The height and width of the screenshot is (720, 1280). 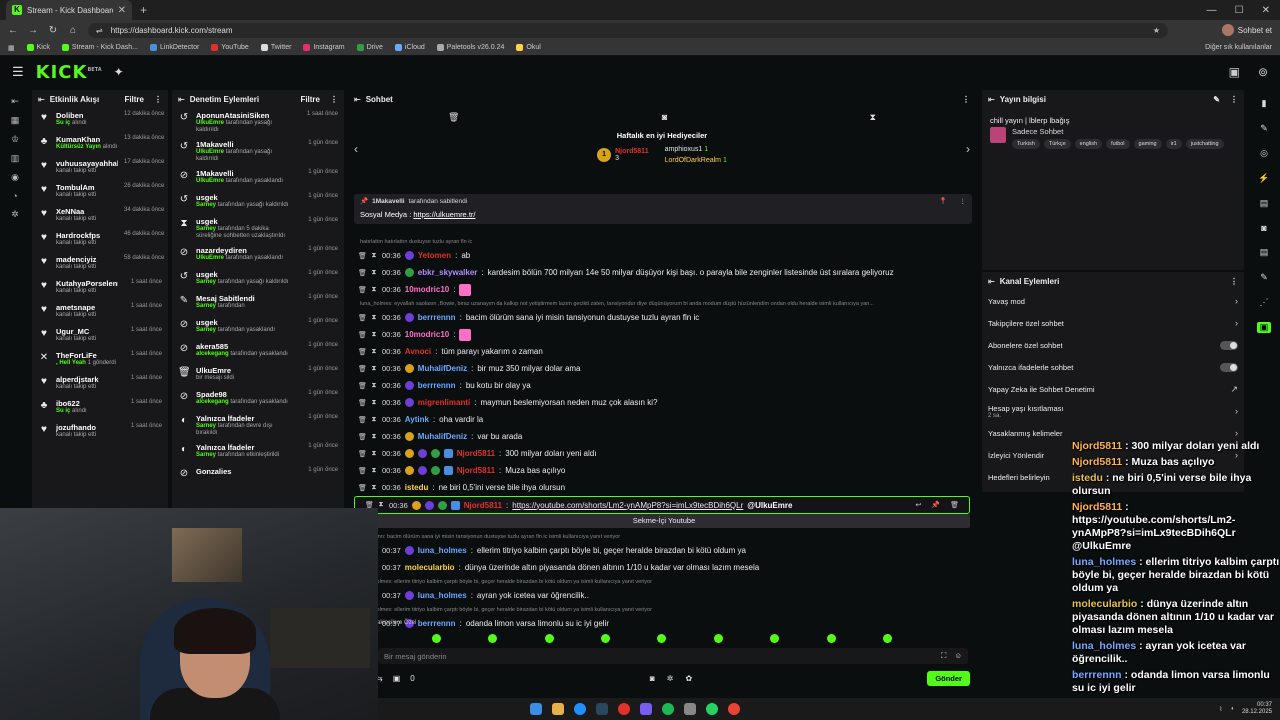 What do you see at coordinates (1264, 327) in the screenshot?
I see `kick-action-icon: ▣` at bounding box center [1264, 327].